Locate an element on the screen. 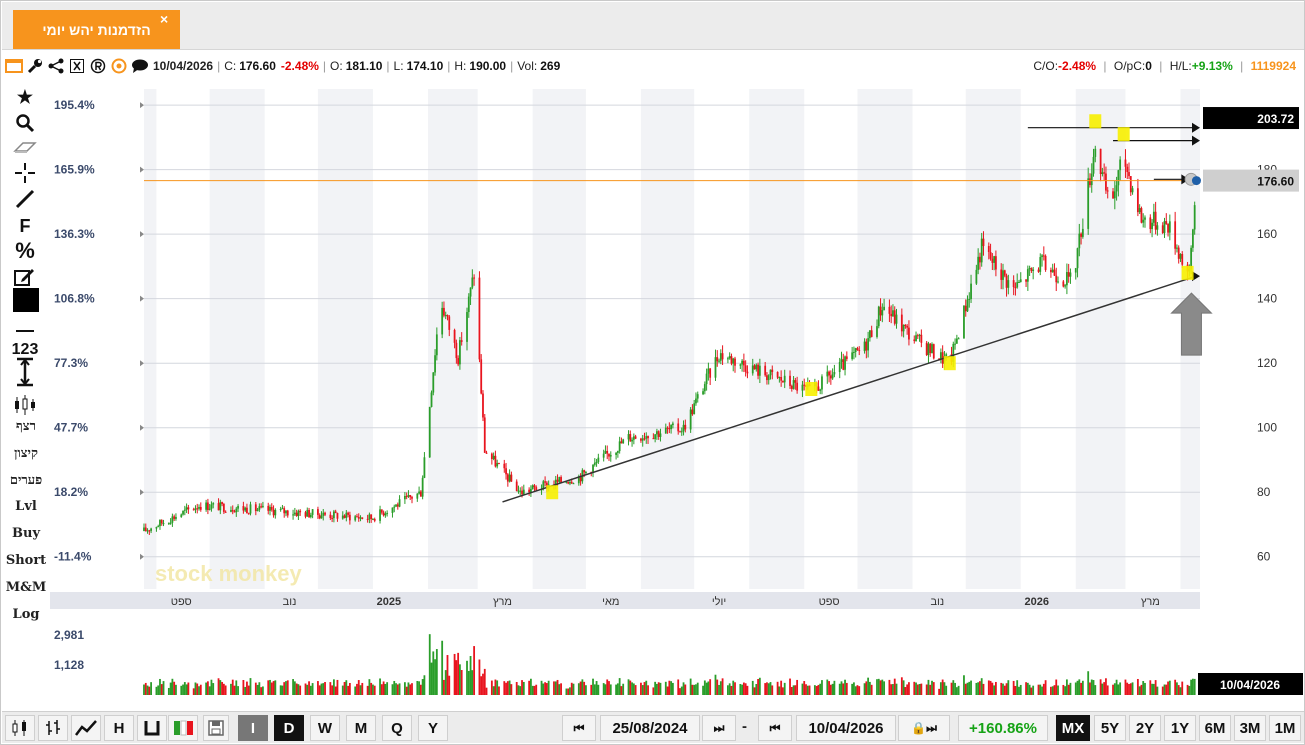  line-tool-icon is located at coordinates (25, 199).